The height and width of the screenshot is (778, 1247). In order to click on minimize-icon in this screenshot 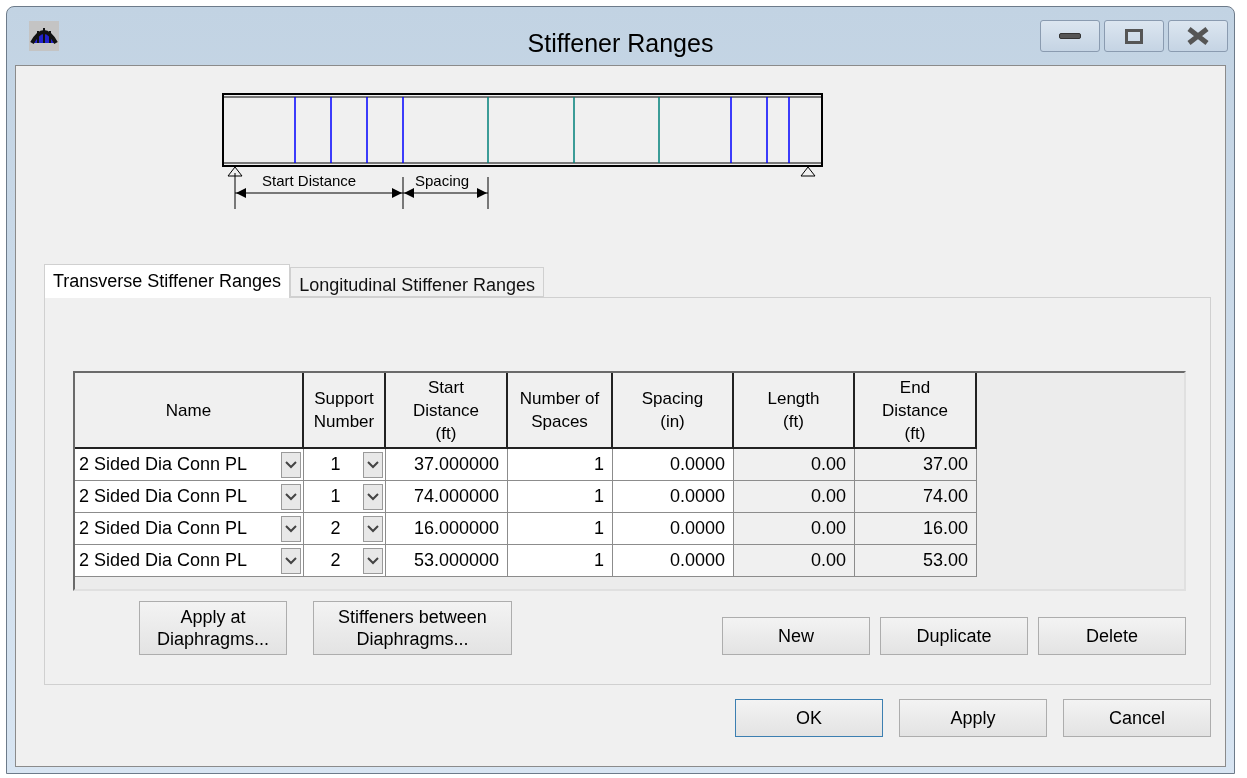, I will do `click(1070, 36)`.